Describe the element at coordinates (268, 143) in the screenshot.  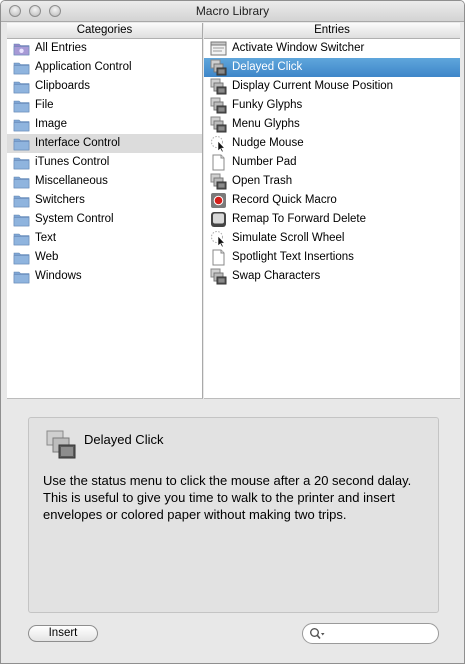
I see `entry-label: Nudge Mouse` at that location.